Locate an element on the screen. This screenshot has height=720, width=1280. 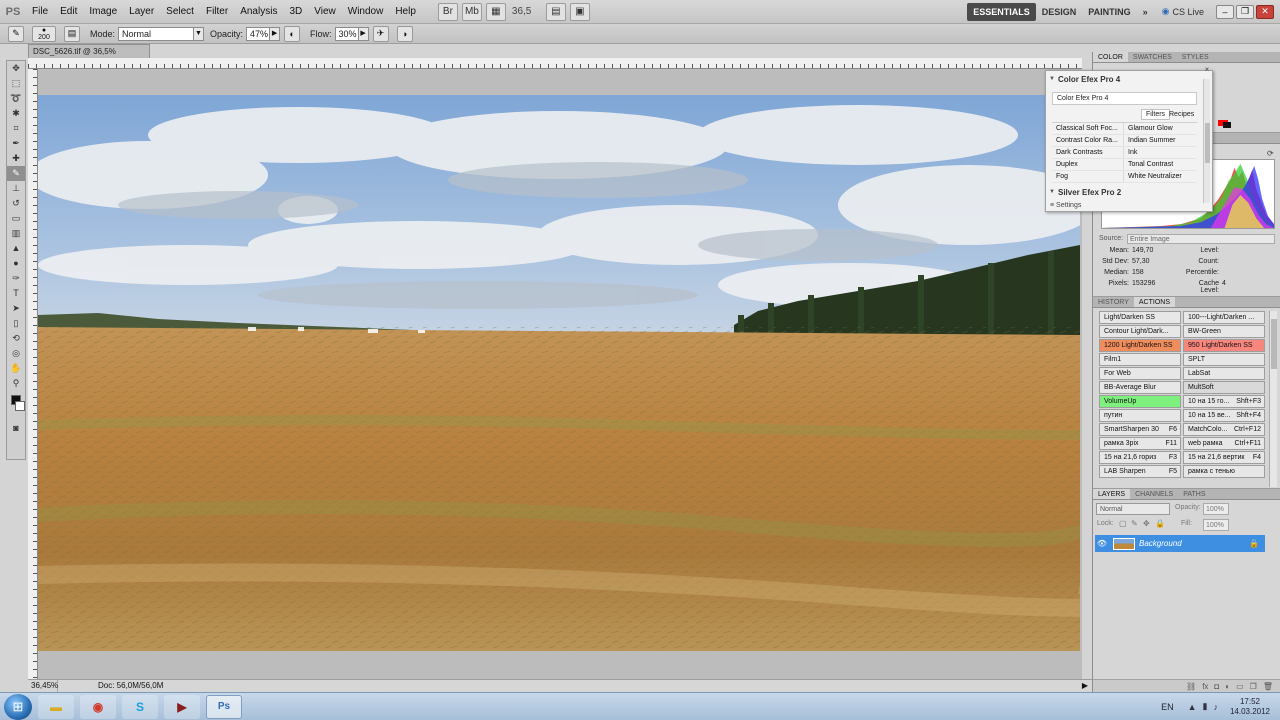
action-button: SmartSharpen 30 F6 is located at coordinates (1140, 429).